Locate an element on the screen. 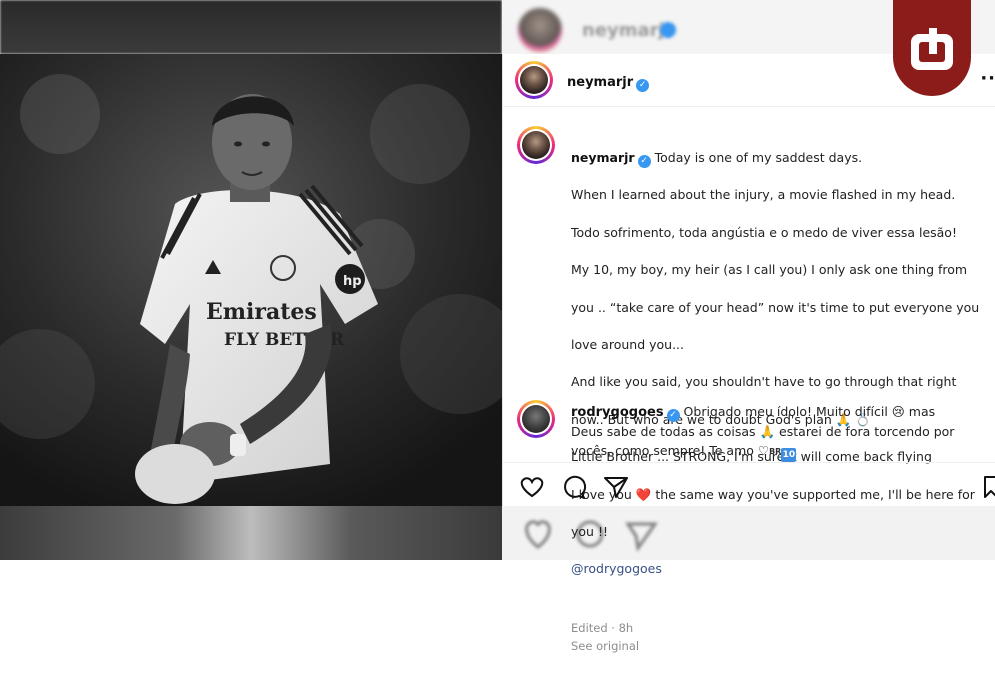 The image size is (995, 675). blurred-avatar is located at coordinates (540, 30).